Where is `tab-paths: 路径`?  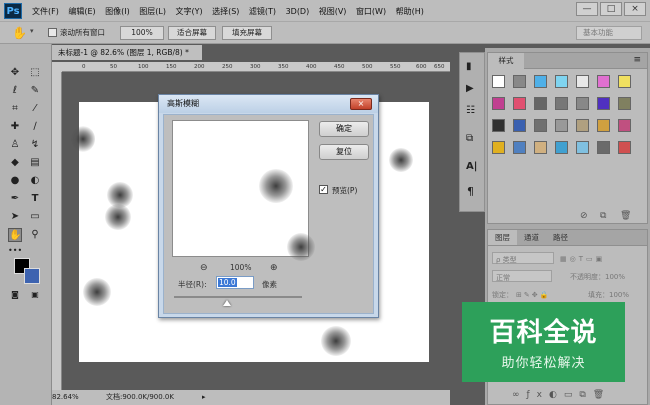
tab-paths: 路径 is located at coordinates (560, 237).